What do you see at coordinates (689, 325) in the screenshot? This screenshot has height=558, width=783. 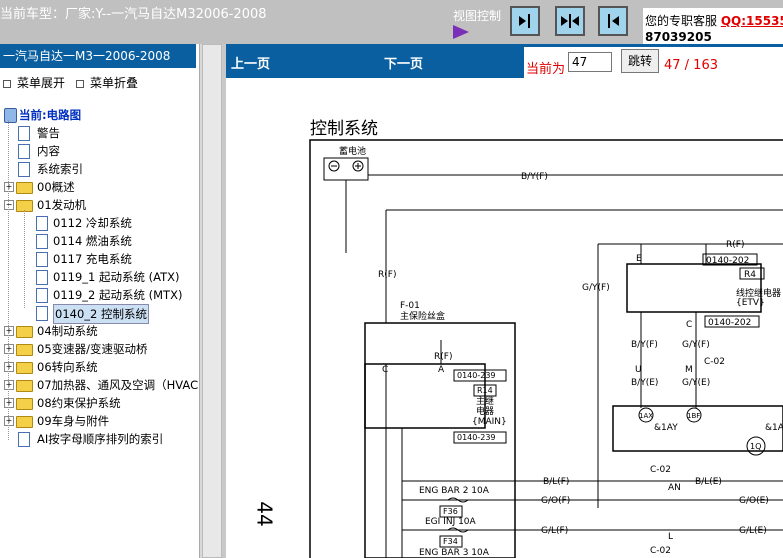 I see `pin-c-a: C` at bounding box center [689, 325].